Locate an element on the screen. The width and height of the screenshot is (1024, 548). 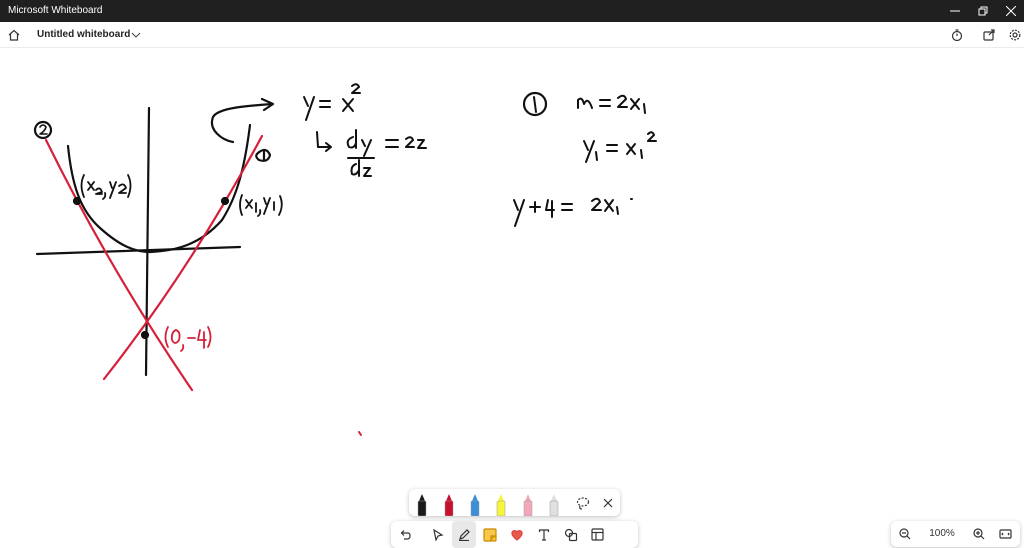
yellow-highlighter-icon is located at coordinates (501, 505).